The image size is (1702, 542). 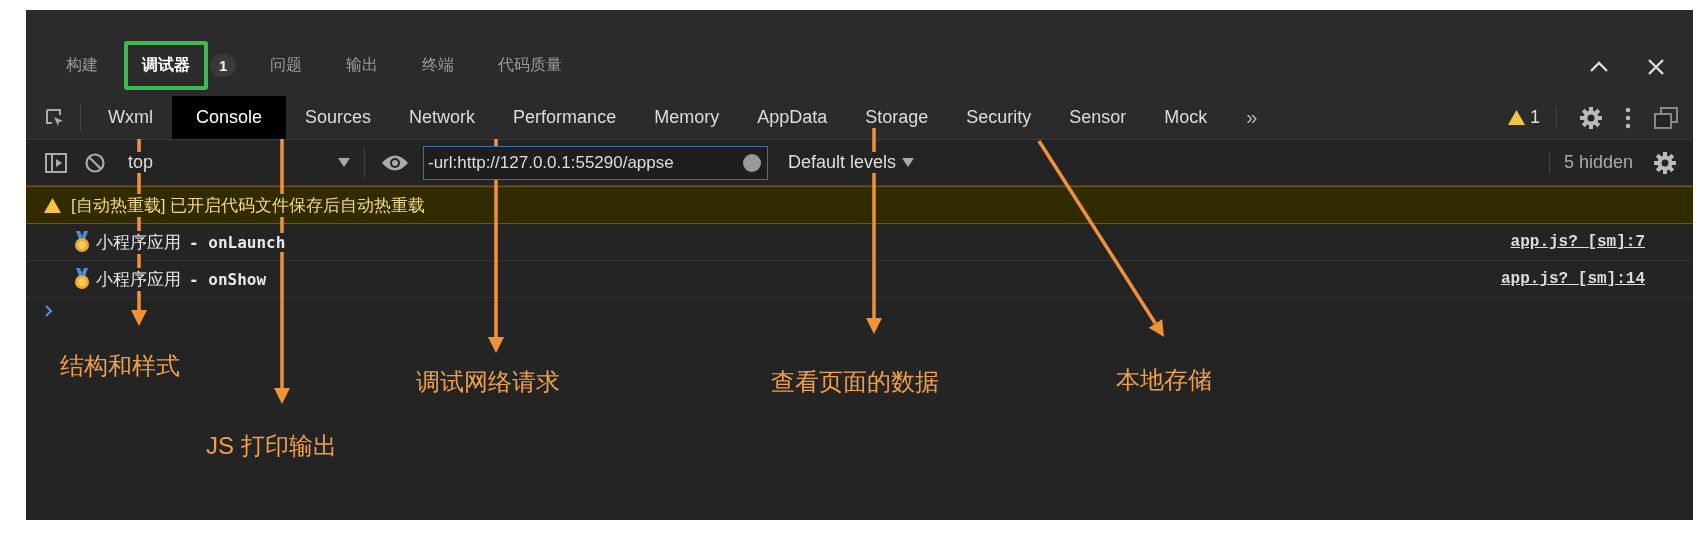 What do you see at coordinates (1590, 162) in the screenshot?
I see `hidden-count: 5 hidden` at bounding box center [1590, 162].